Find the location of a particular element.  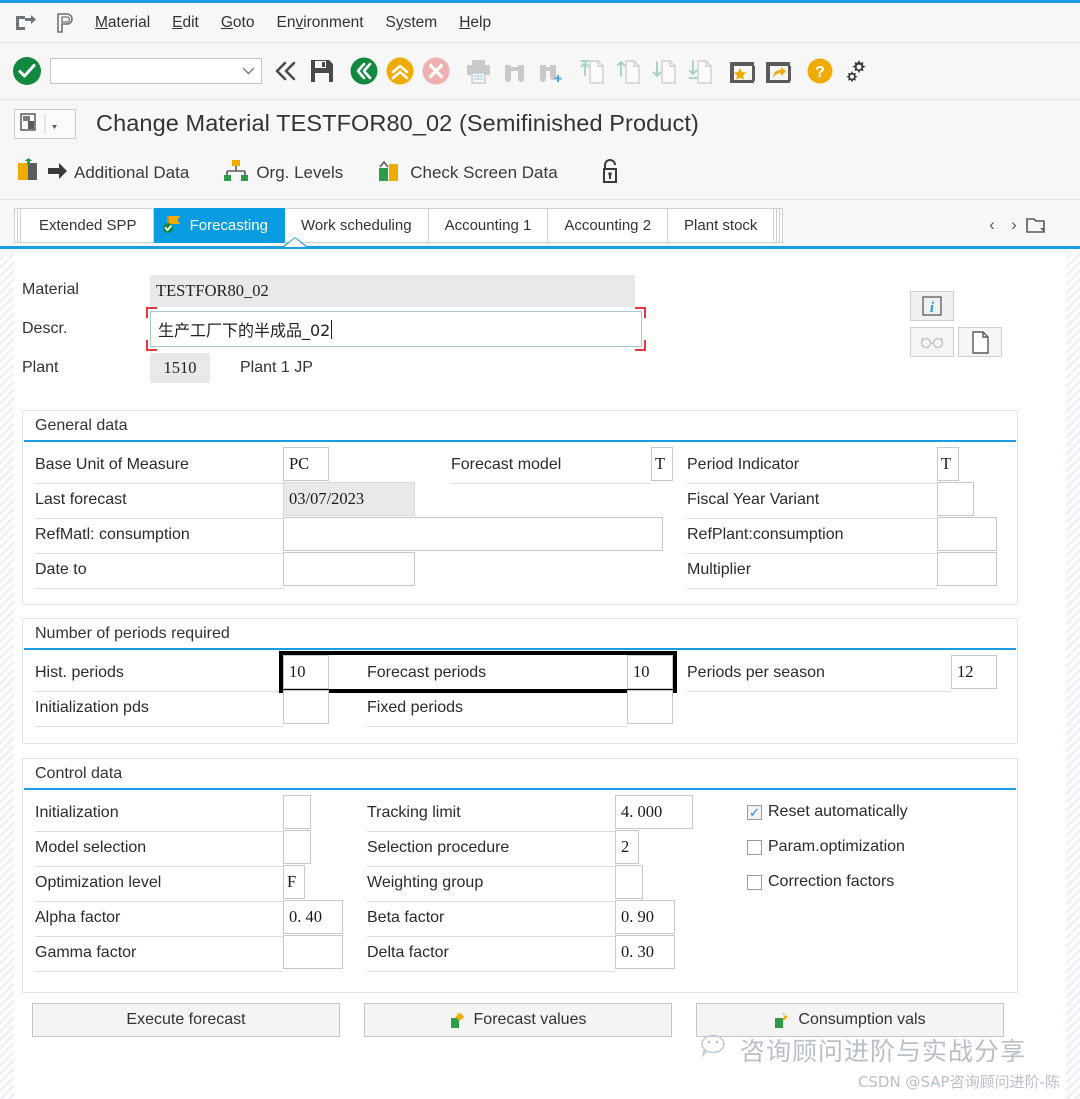

execute-forecast-button: Execute forecast is located at coordinates (186, 1020).